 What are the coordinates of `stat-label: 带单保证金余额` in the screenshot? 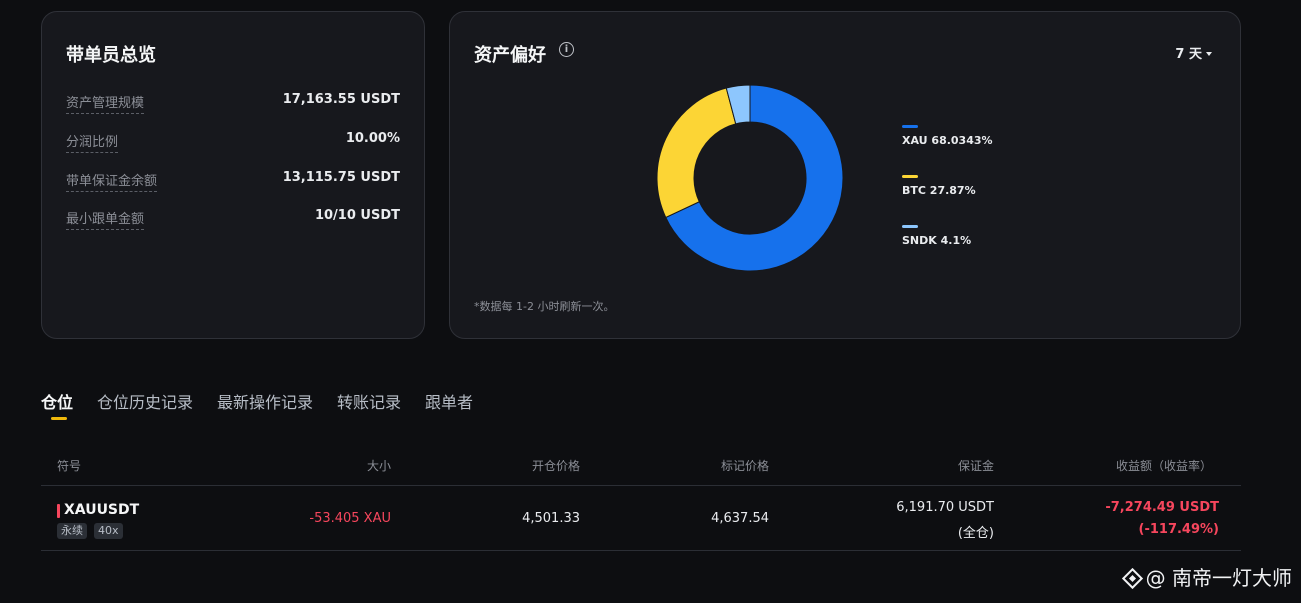 It's located at (112, 181).